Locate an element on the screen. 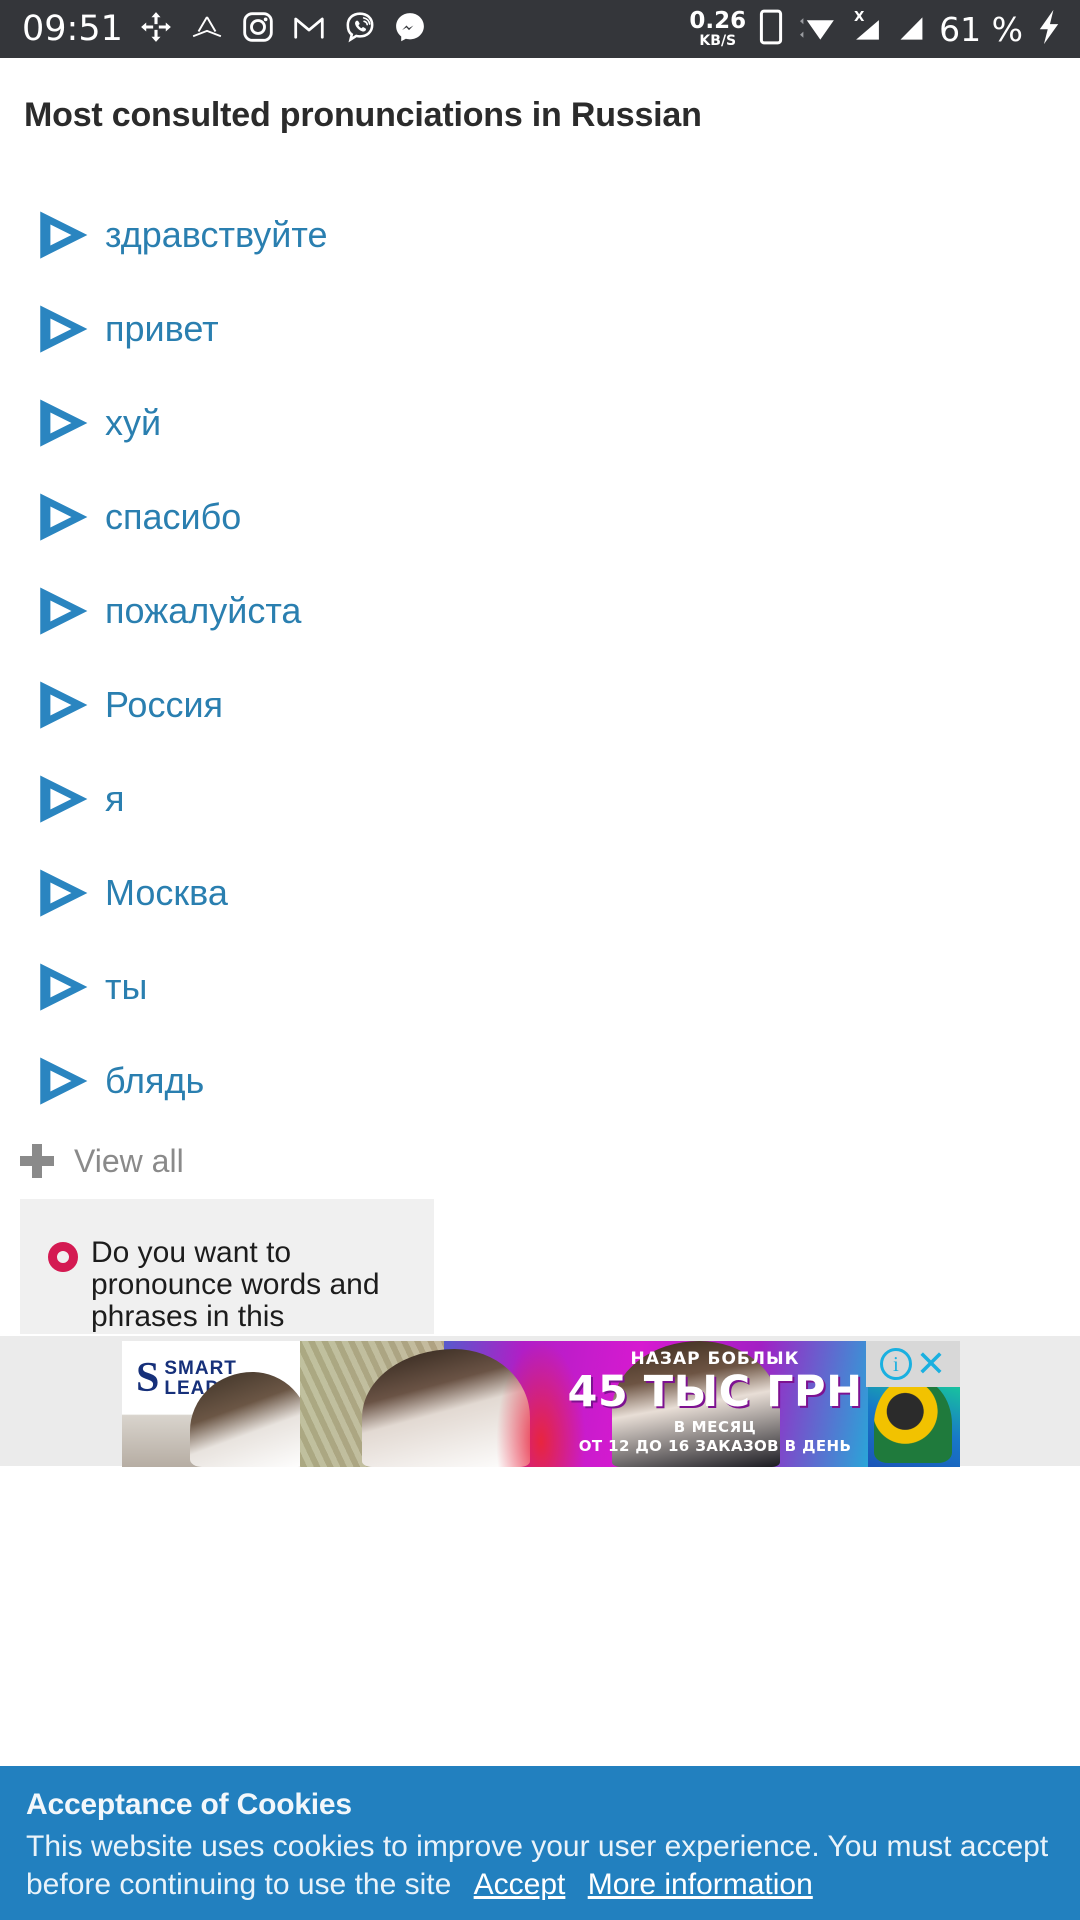  page-title: Most consulted pronunciations in Russian is located at coordinates (363, 115).